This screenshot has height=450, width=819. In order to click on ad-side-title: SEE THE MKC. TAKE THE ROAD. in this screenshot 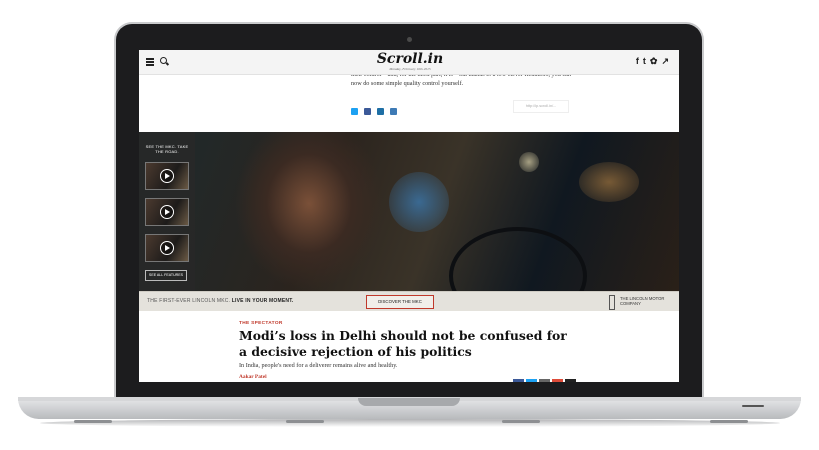, I will do `click(167, 149)`.